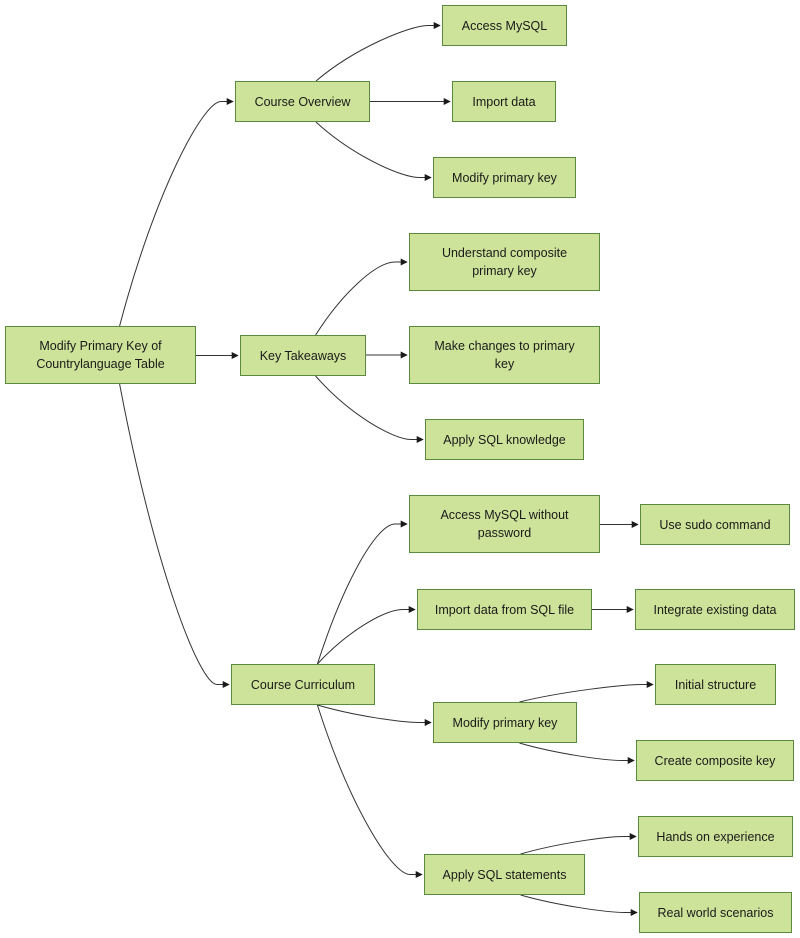 The width and height of the screenshot is (800, 938). What do you see at coordinates (504, 101) in the screenshot?
I see `node-import-data: Import data` at bounding box center [504, 101].